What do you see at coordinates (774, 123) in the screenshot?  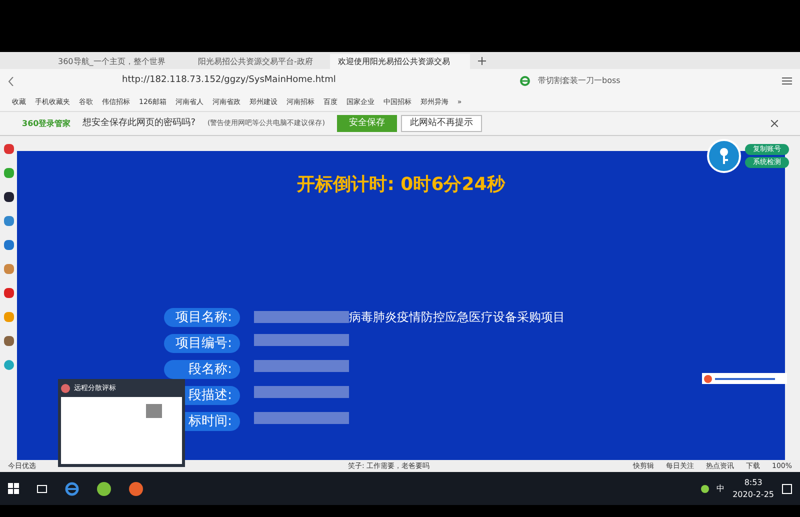 I see `close-icon` at bounding box center [774, 123].